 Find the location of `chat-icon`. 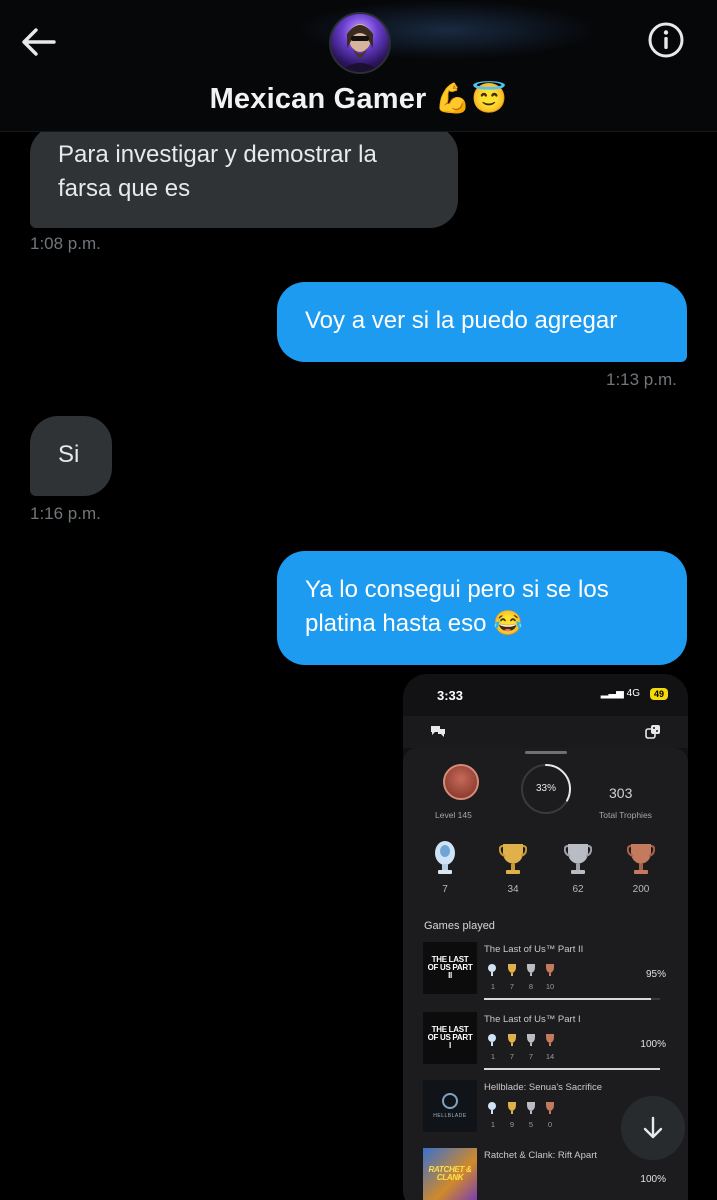

chat-icon is located at coordinates (438, 731).